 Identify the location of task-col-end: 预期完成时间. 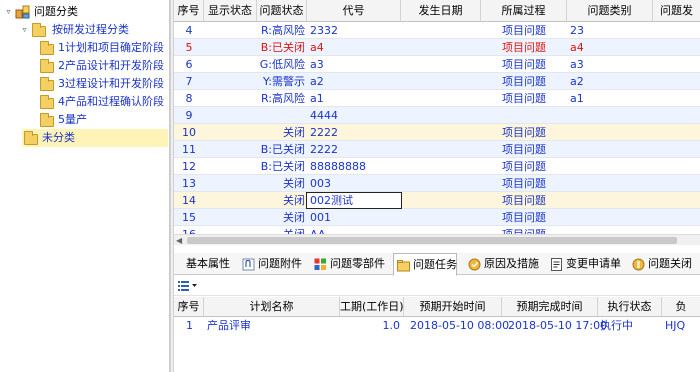
(550, 307).